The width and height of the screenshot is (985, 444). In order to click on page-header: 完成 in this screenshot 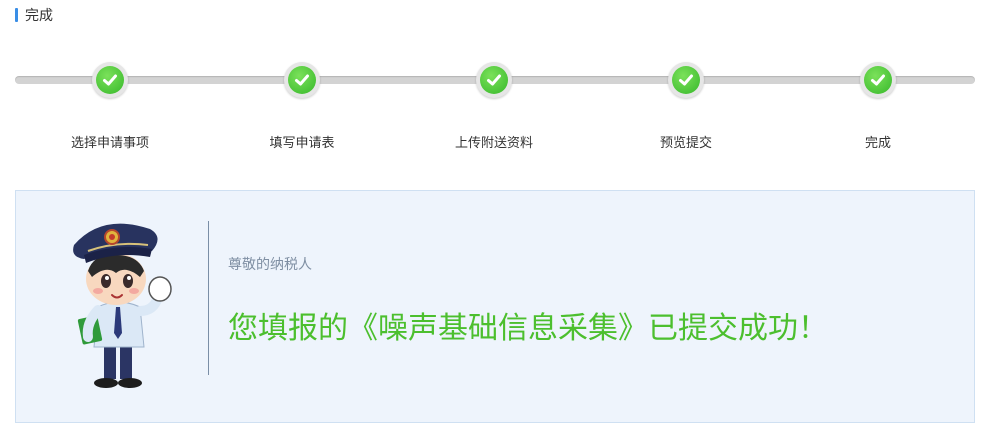, I will do `click(34, 15)`.